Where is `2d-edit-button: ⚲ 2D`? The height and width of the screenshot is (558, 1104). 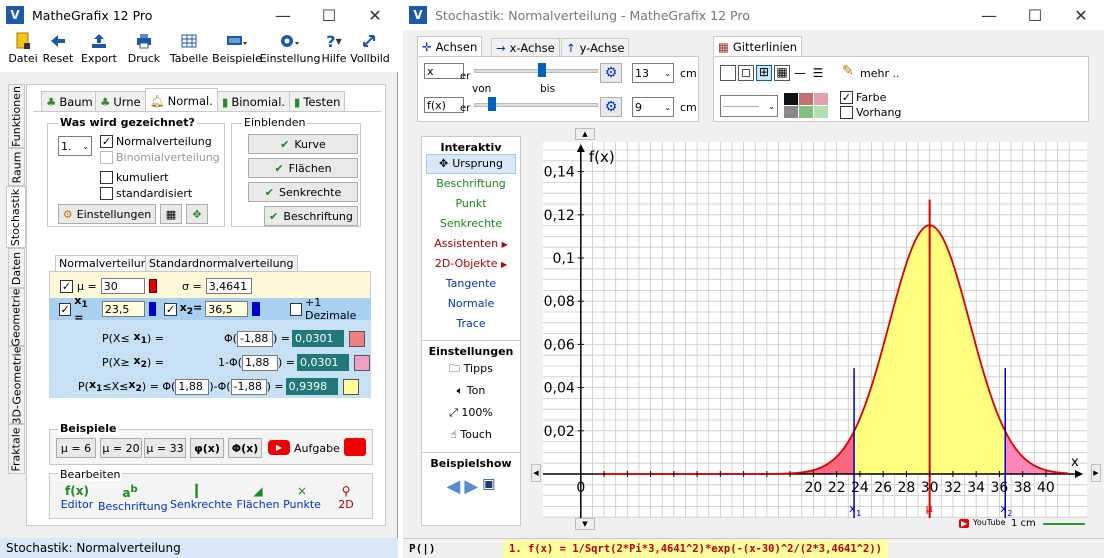 2d-edit-button: ⚲ 2D is located at coordinates (346, 497).